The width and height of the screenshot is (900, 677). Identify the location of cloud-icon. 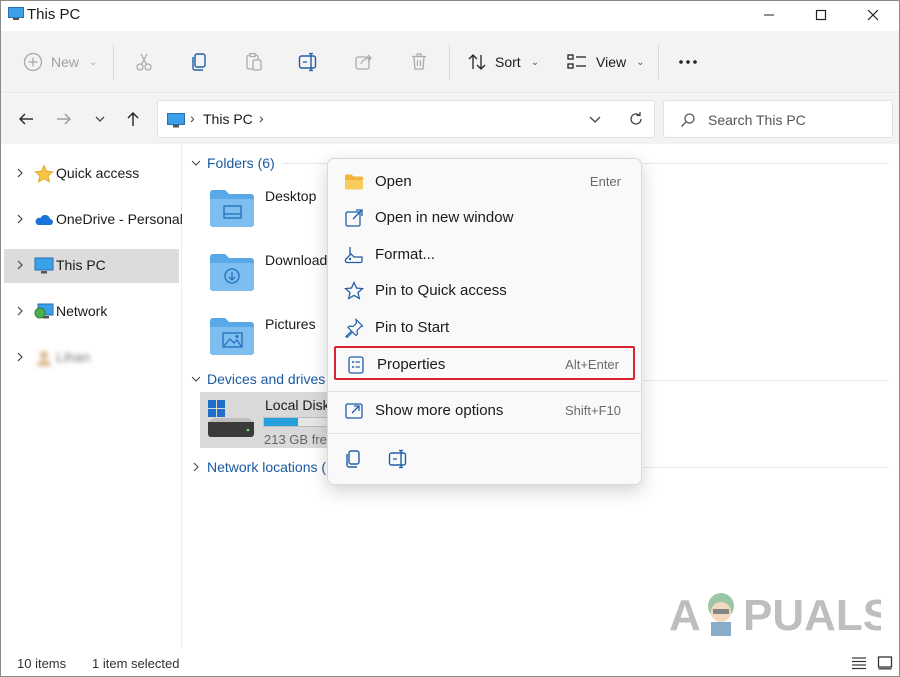
(44, 220).